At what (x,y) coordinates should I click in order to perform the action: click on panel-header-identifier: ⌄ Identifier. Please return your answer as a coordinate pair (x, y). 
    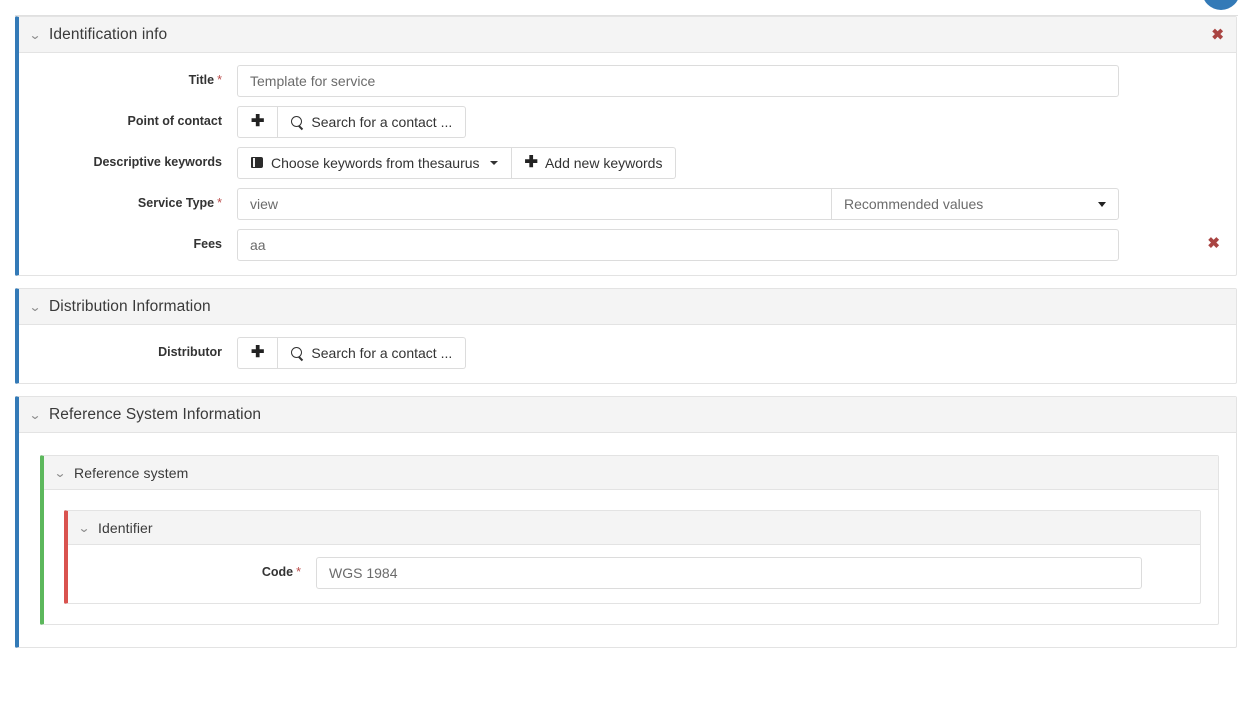
    Looking at the image, I should click on (634, 528).